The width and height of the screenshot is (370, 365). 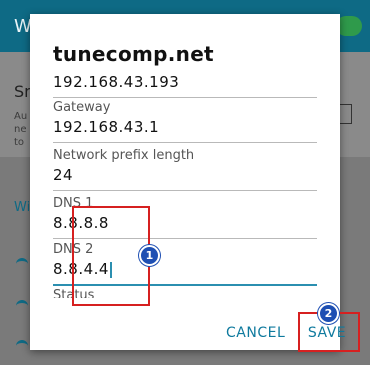 I want to click on cancel-button: CANCEL, so click(x=255, y=333).